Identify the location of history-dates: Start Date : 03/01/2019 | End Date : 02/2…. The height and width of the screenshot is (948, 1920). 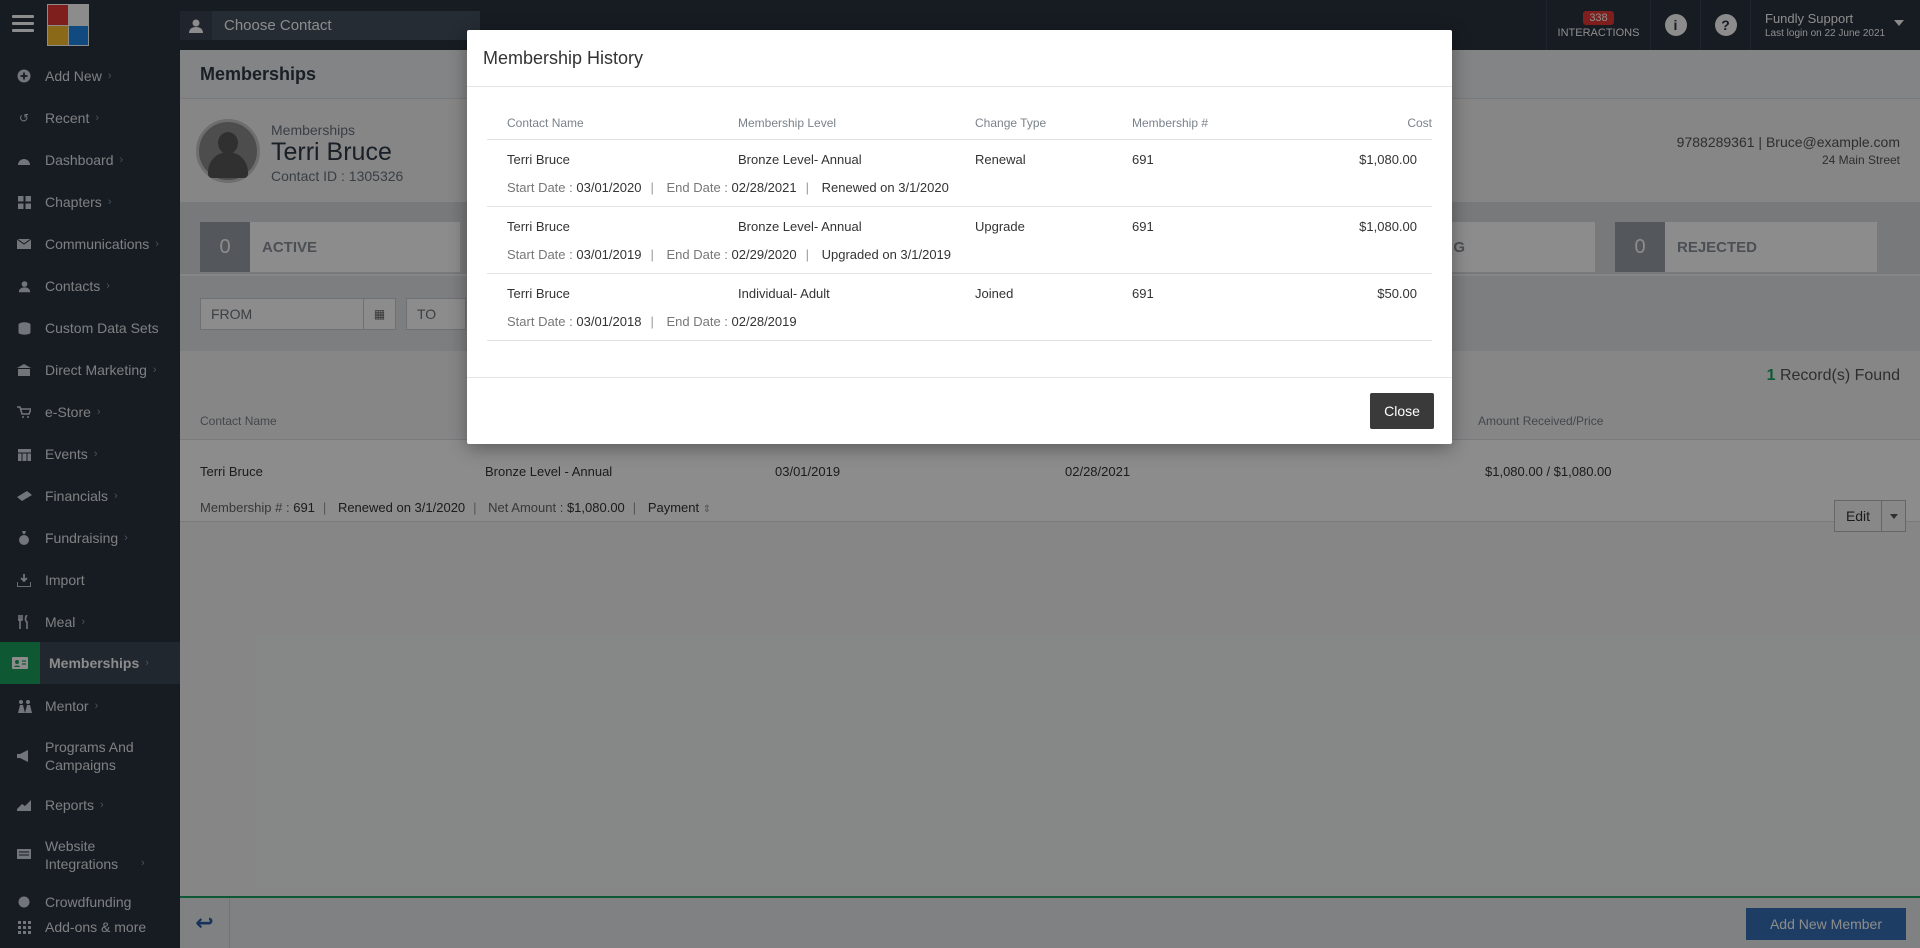
(729, 254).